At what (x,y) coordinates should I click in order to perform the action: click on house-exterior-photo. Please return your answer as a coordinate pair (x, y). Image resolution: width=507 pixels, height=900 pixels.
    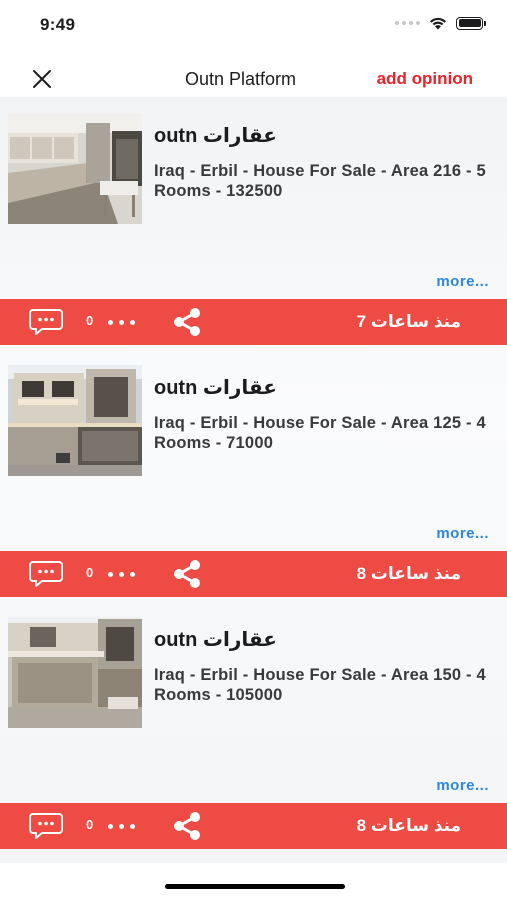
    Looking at the image, I should click on (75, 672).